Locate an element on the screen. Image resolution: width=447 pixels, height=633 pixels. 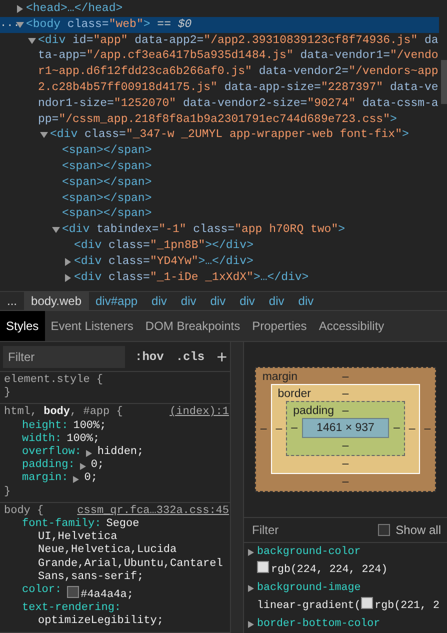
html-tag-line: <div class="_1pn8B"></div> is located at coordinates (164, 246).